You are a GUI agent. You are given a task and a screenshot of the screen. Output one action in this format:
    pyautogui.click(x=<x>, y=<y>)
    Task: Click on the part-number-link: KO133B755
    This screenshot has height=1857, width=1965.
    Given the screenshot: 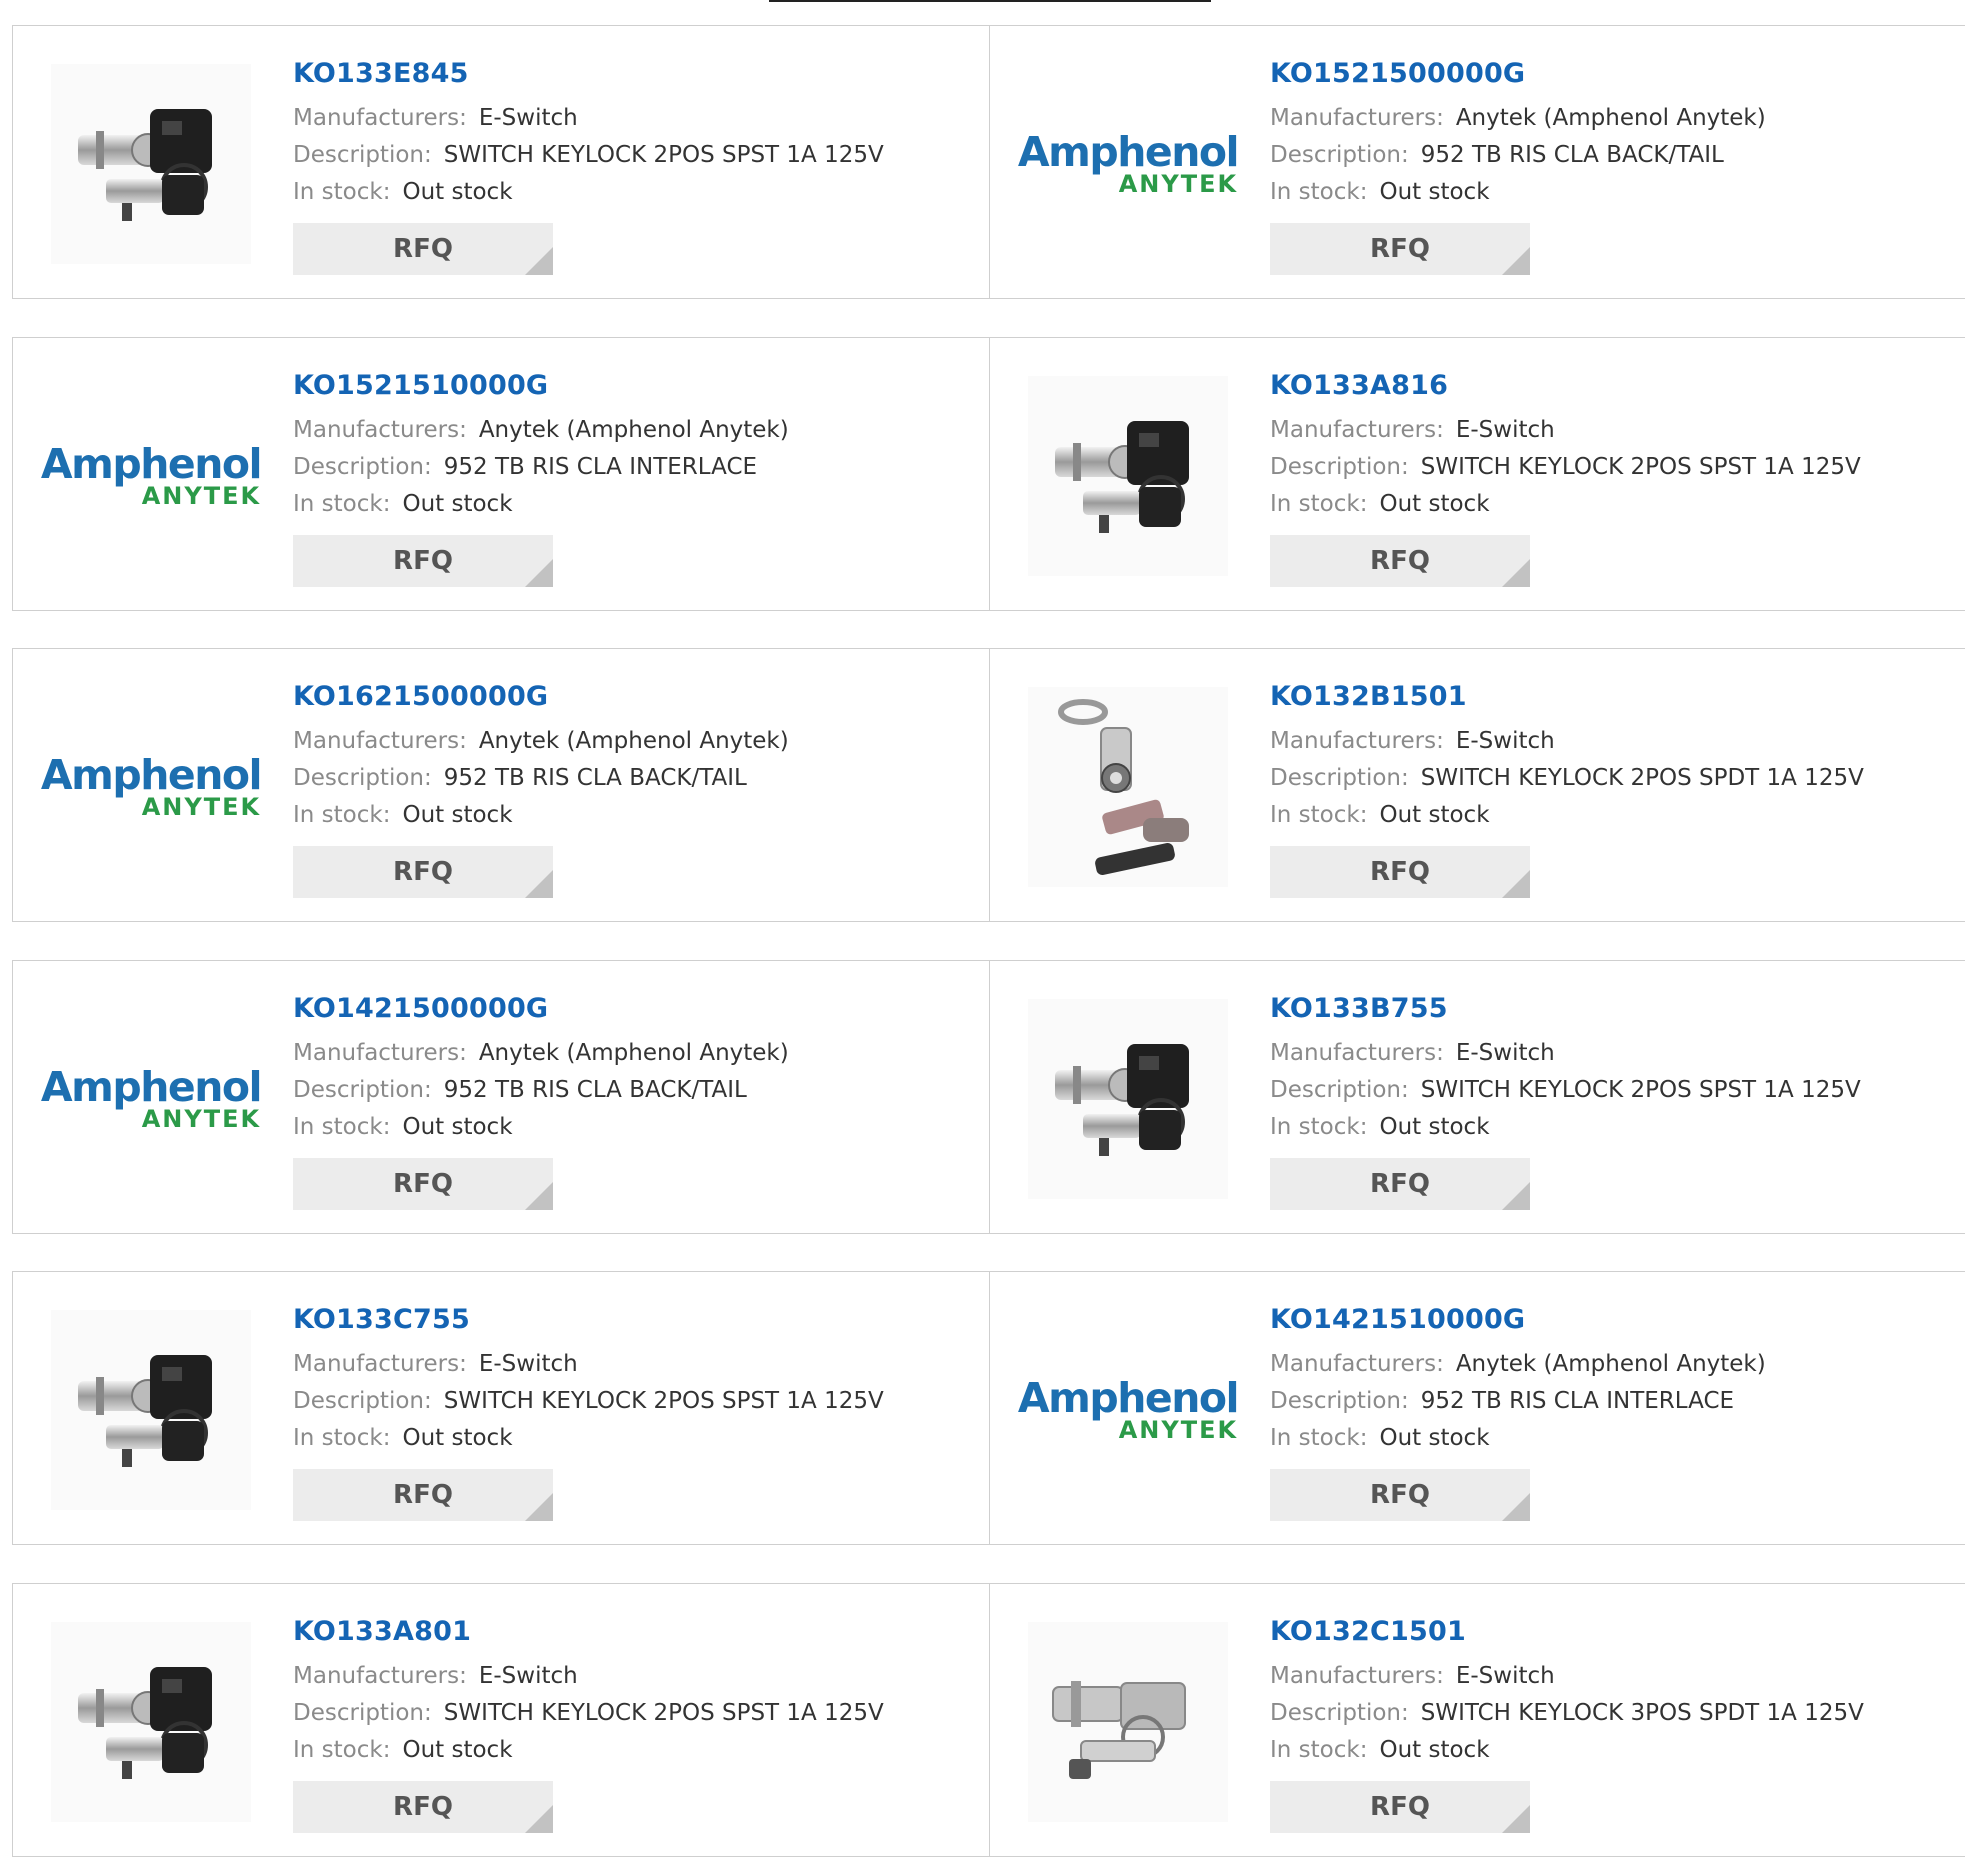 What is the action you would take?
    pyautogui.click(x=1565, y=1009)
    